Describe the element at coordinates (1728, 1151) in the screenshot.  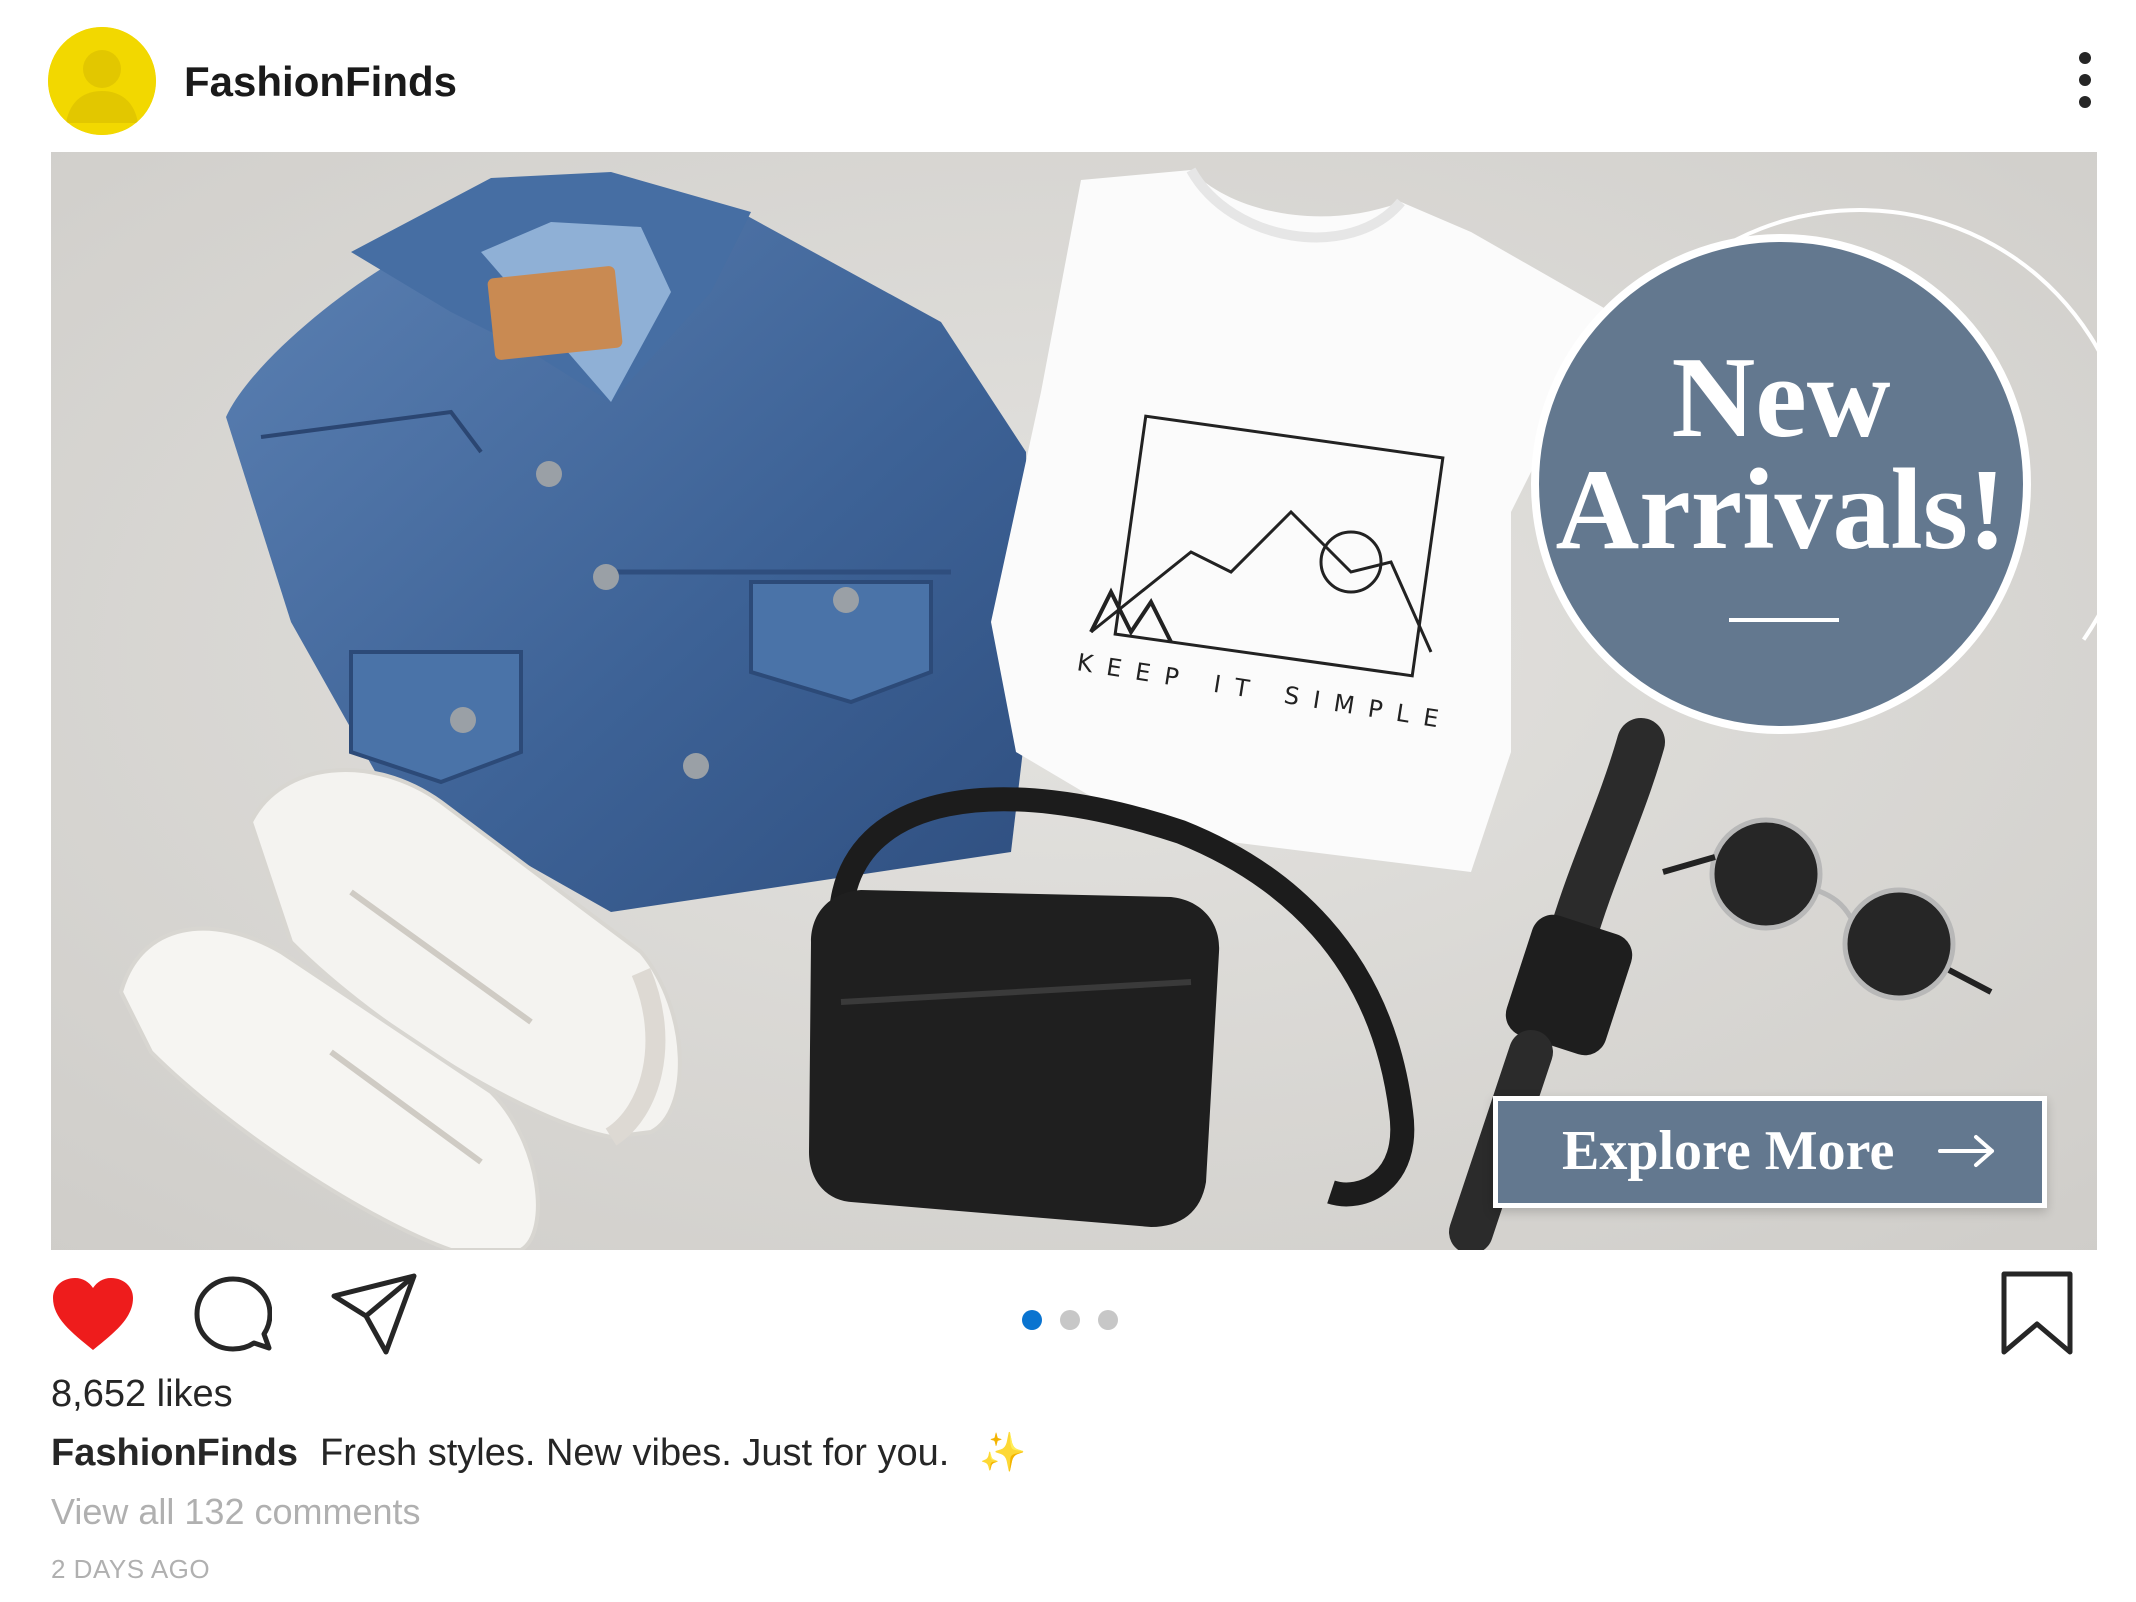
I see `explore-more-label: Explore More` at that location.